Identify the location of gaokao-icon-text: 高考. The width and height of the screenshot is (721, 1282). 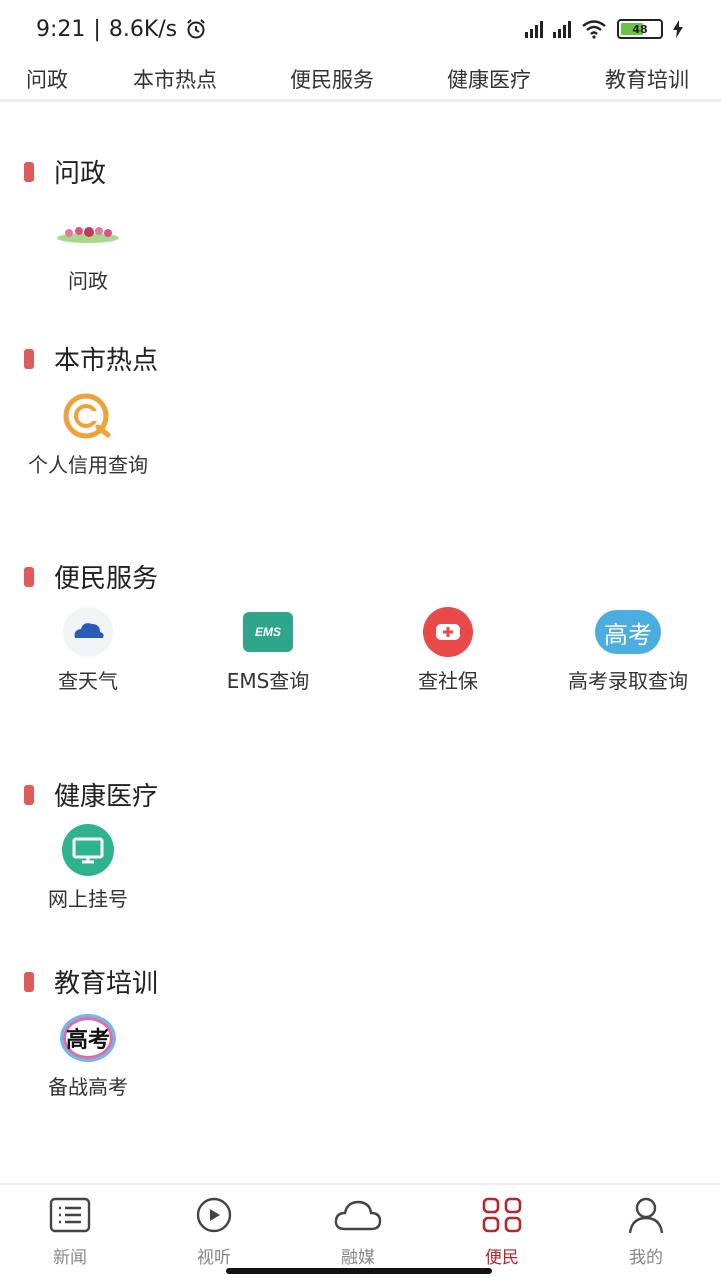
(628, 632).